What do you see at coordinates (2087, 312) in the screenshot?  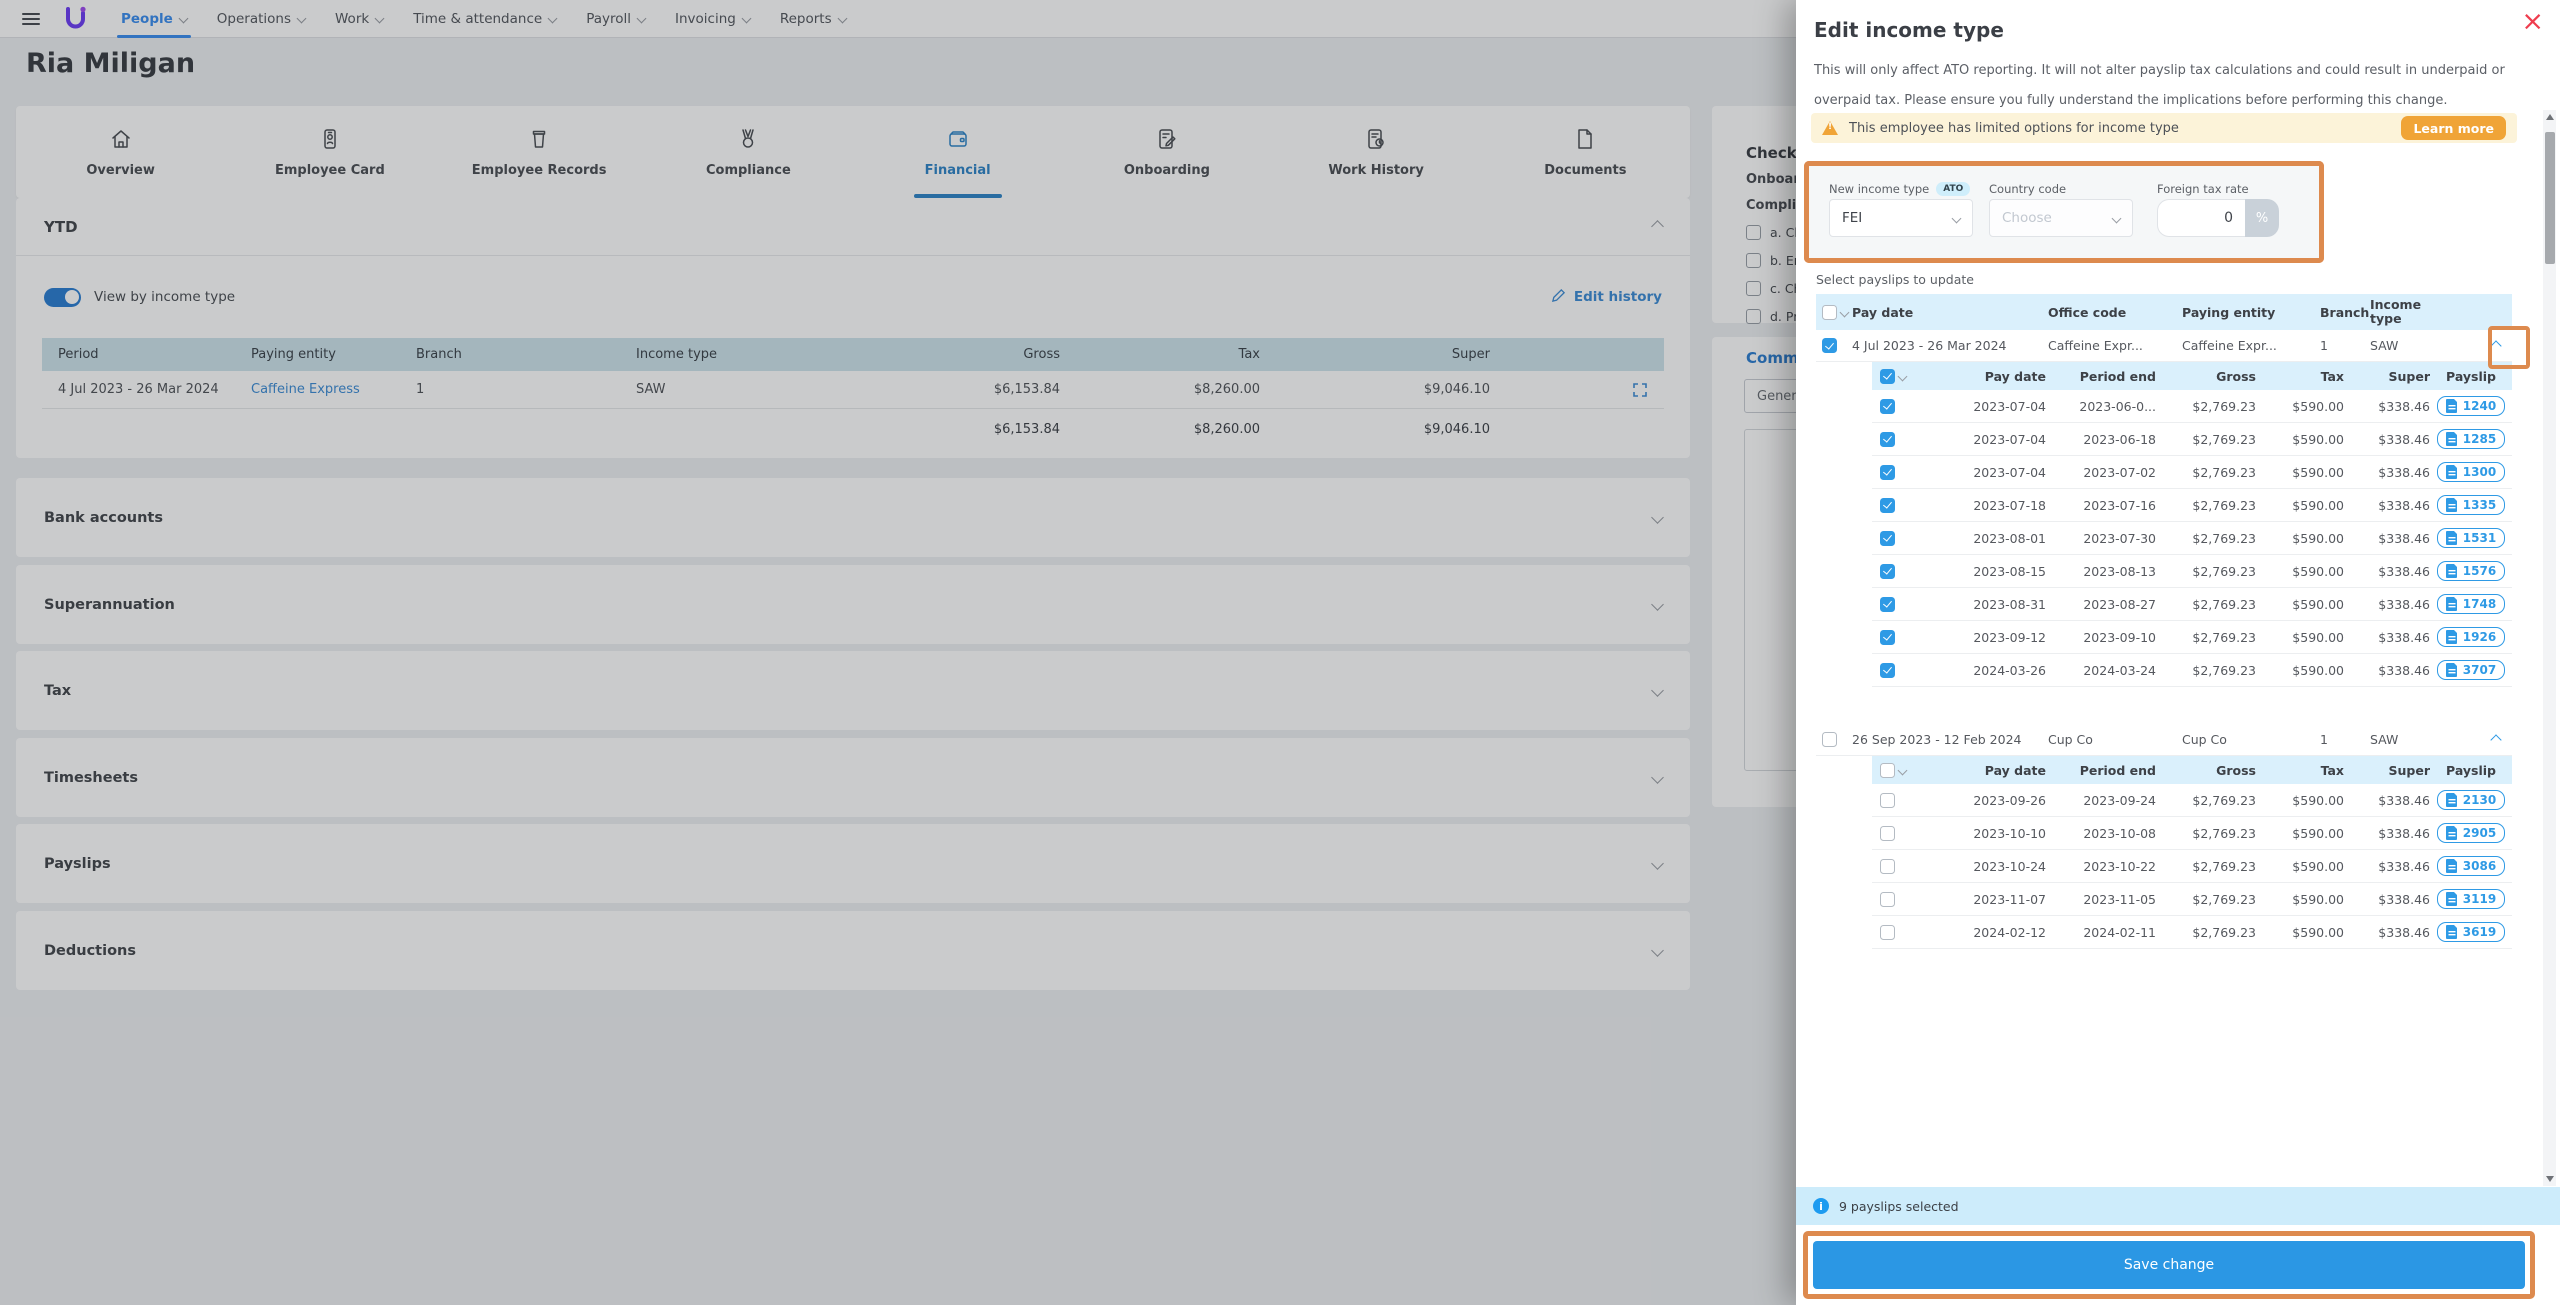 I see `col-office-code: Office code` at bounding box center [2087, 312].